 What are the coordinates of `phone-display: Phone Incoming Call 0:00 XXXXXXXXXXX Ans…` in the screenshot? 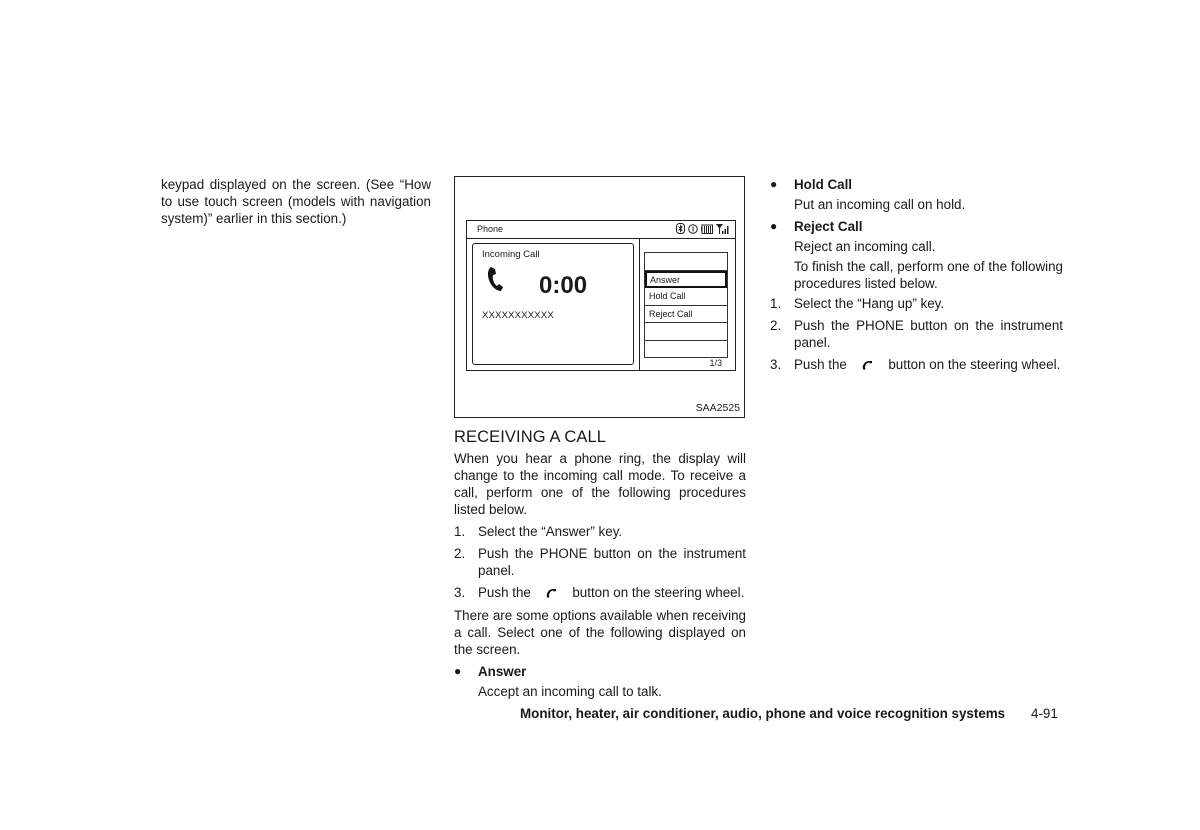 It's located at (601, 295).